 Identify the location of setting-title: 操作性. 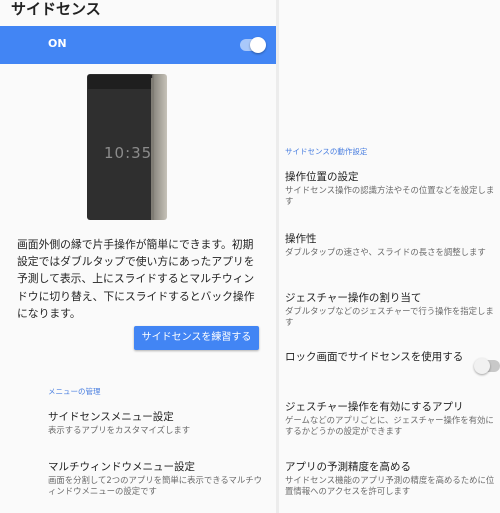
(301, 239).